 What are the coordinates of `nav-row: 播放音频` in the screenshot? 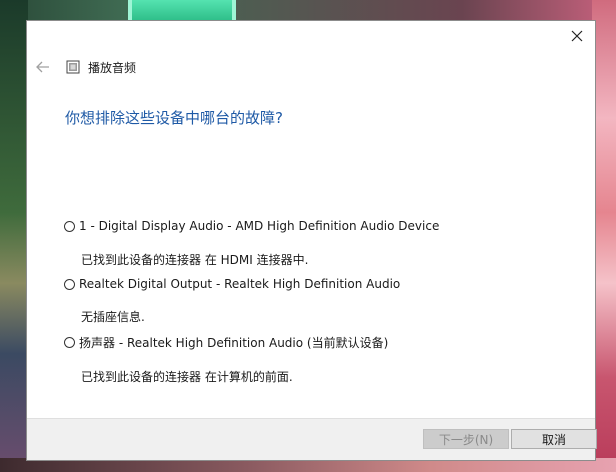 It's located at (85, 67).